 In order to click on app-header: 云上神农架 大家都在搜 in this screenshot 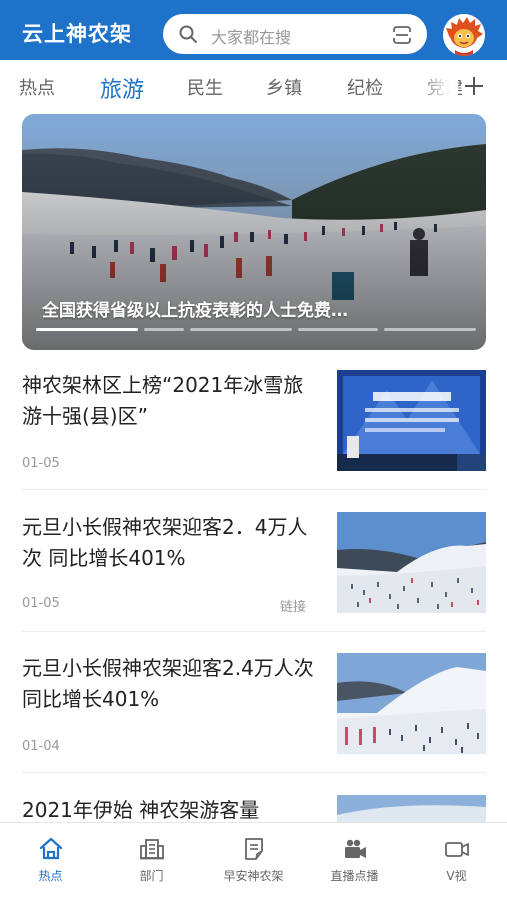, I will do `click(253, 30)`.